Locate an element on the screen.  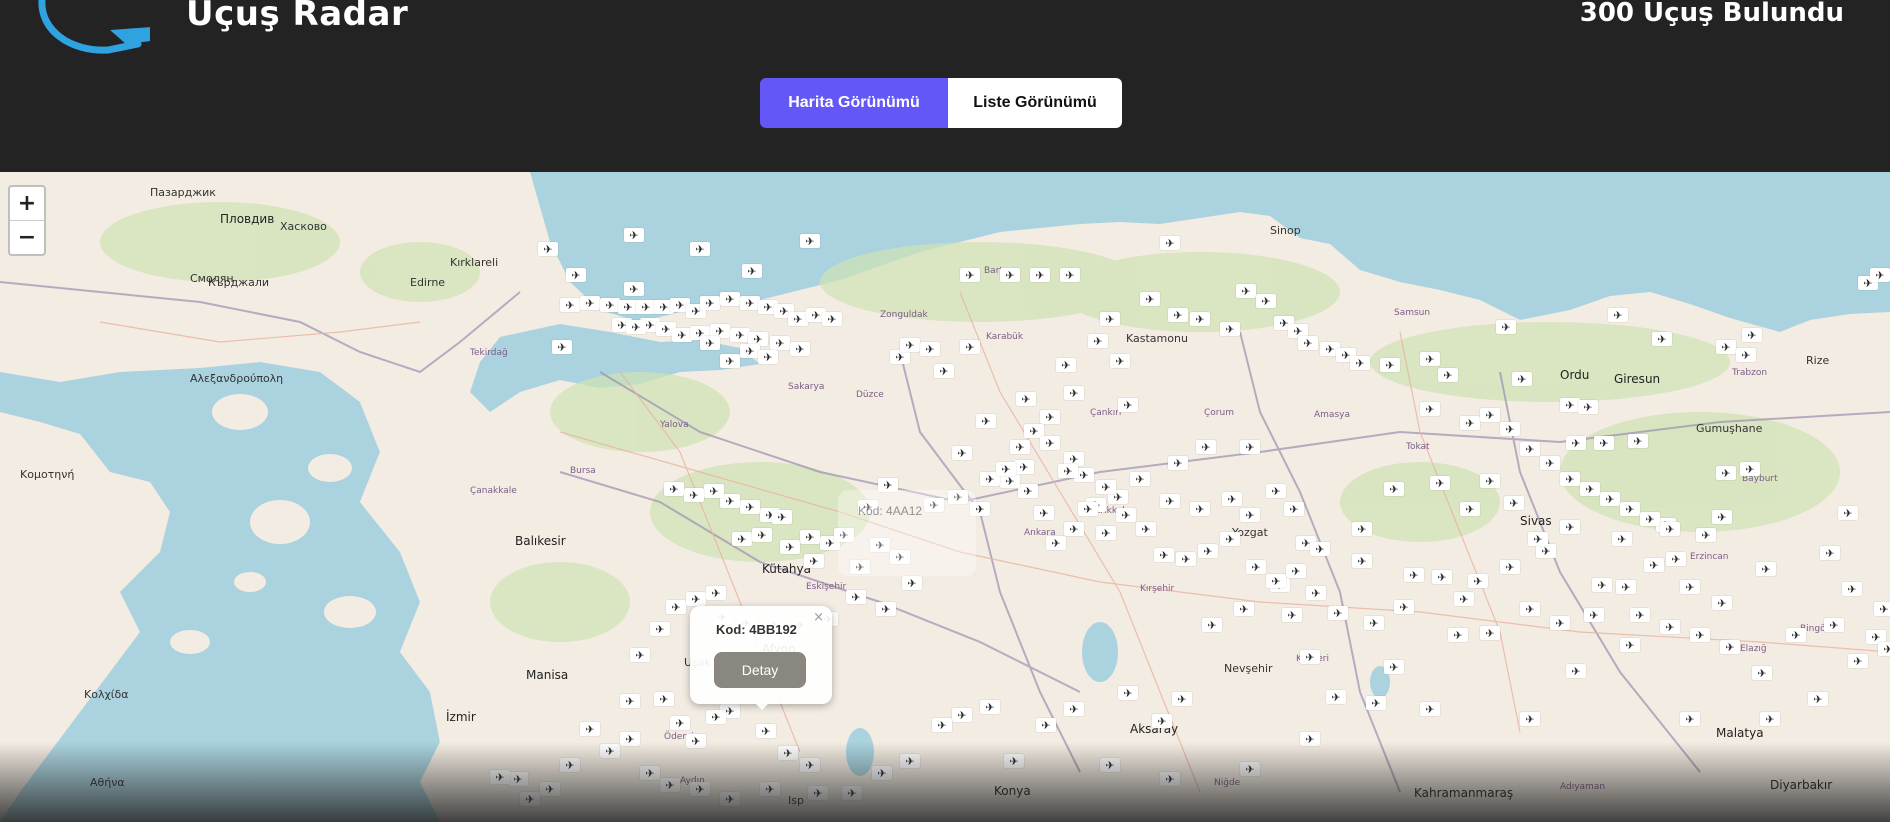
close-icon: × is located at coordinates (818, 617).